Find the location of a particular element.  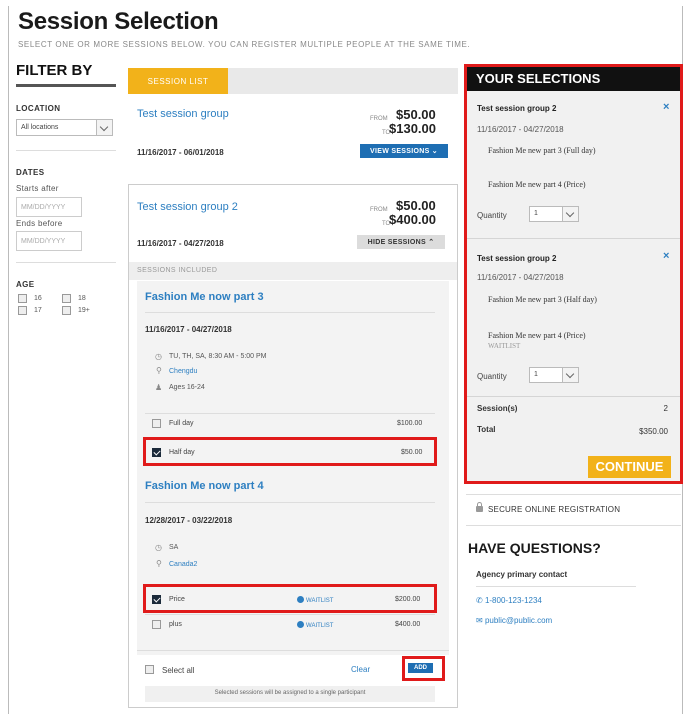

plus-option-price: $400.00 is located at coordinates (408, 624).